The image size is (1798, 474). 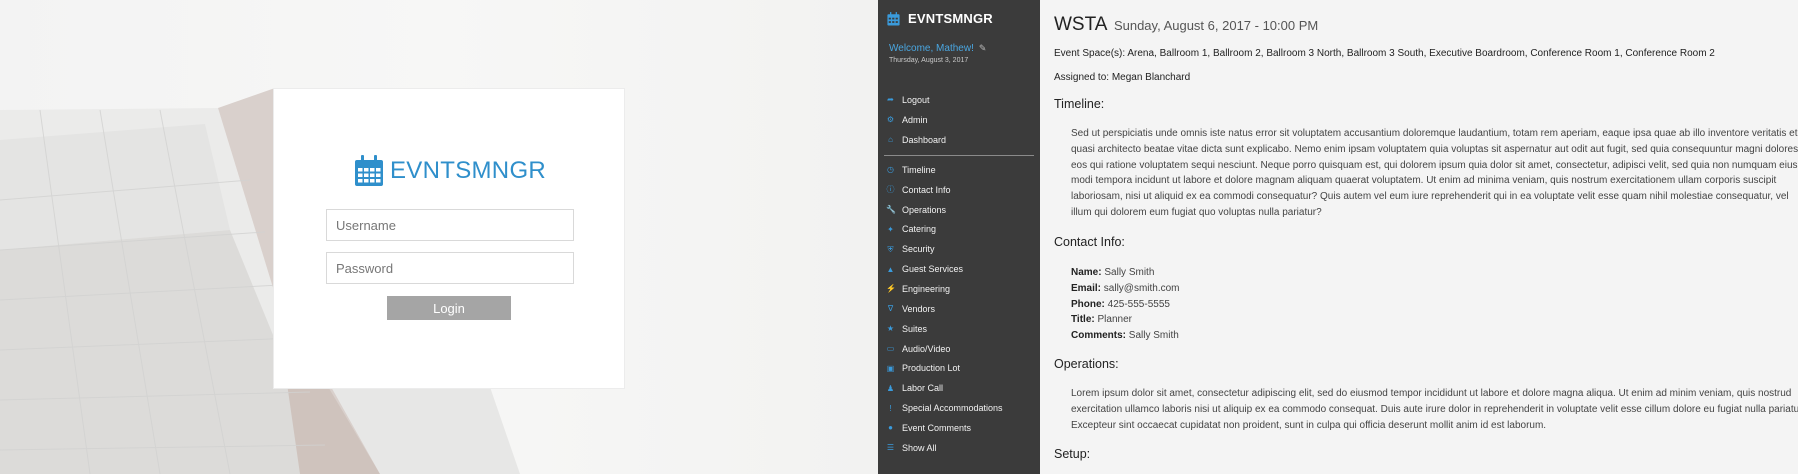 What do you see at coordinates (890, 428) in the screenshot?
I see `comments-icon: ●` at bounding box center [890, 428].